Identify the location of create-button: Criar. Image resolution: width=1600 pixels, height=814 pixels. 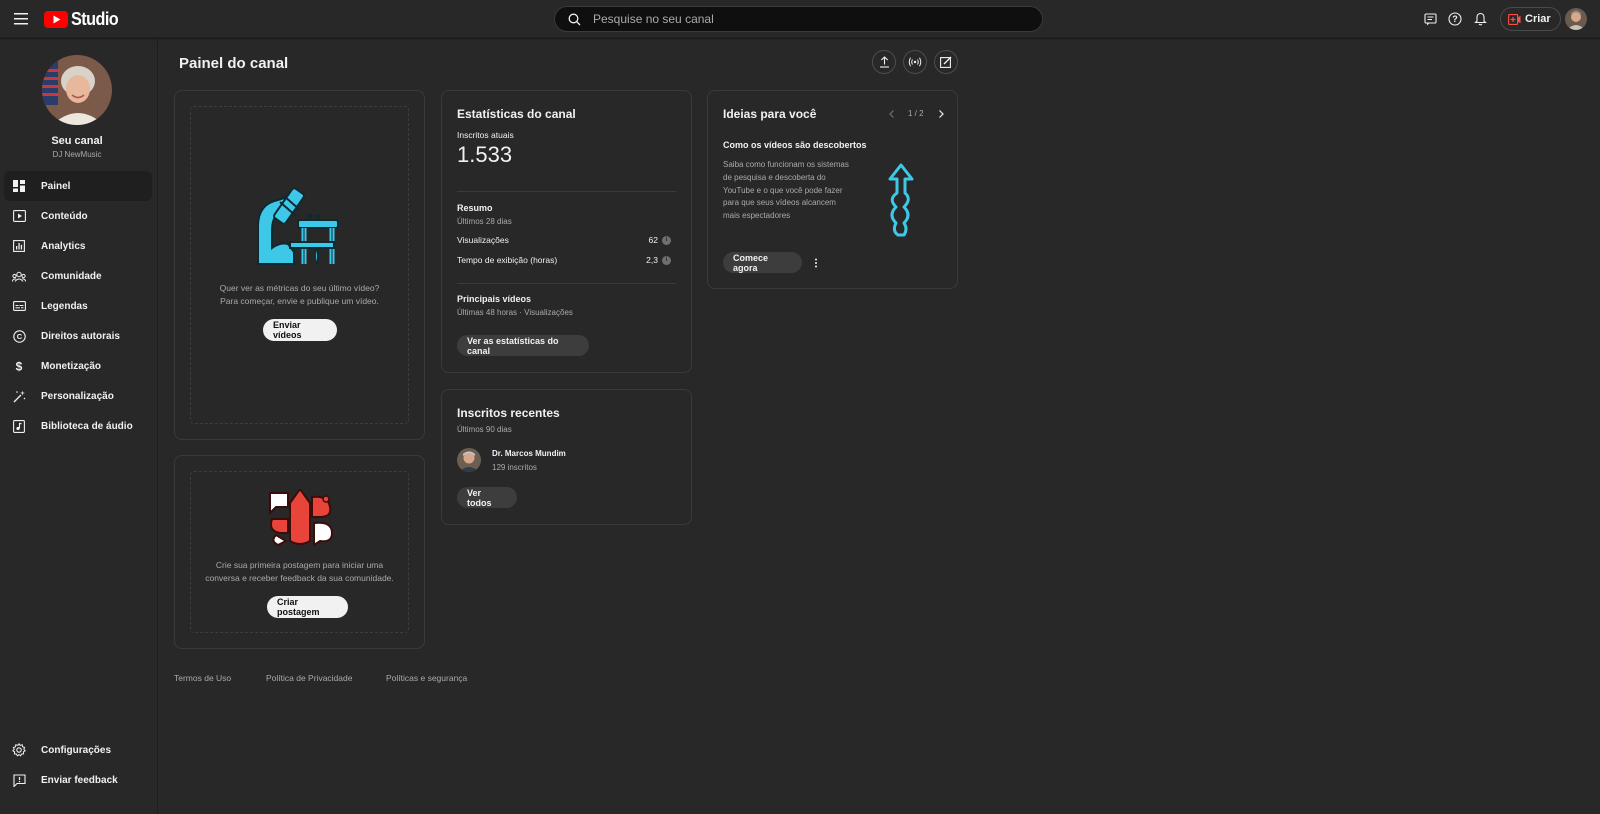
(1530, 19).